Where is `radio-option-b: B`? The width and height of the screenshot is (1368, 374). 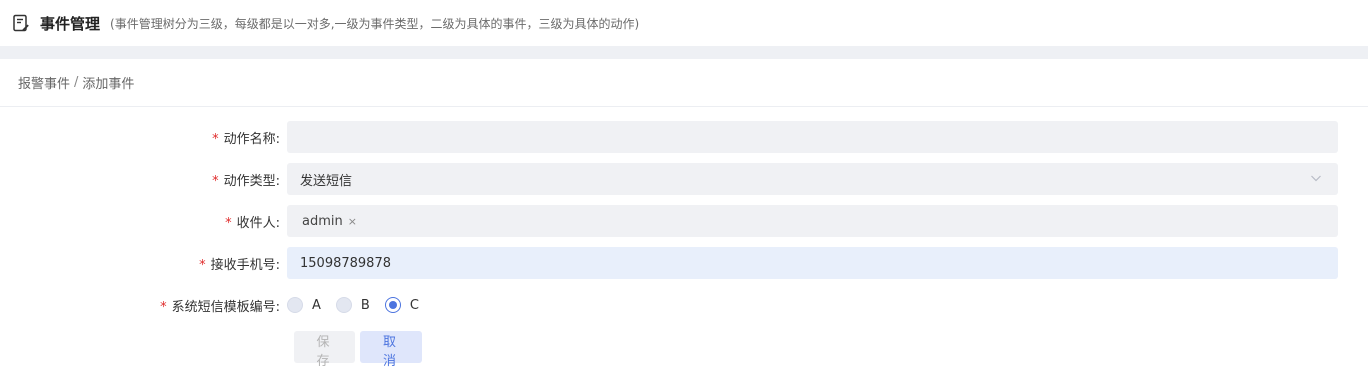 radio-option-b: B is located at coordinates (352, 305).